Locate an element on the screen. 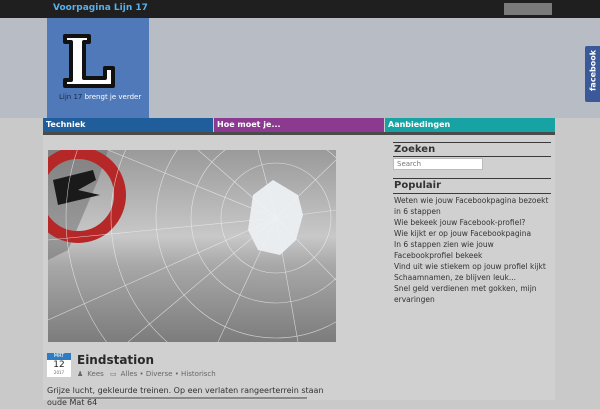 The height and width of the screenshot is (409, 600). nav-tab-aanbiedingen: Aanbiedingen is located at coordinates (470, 125).